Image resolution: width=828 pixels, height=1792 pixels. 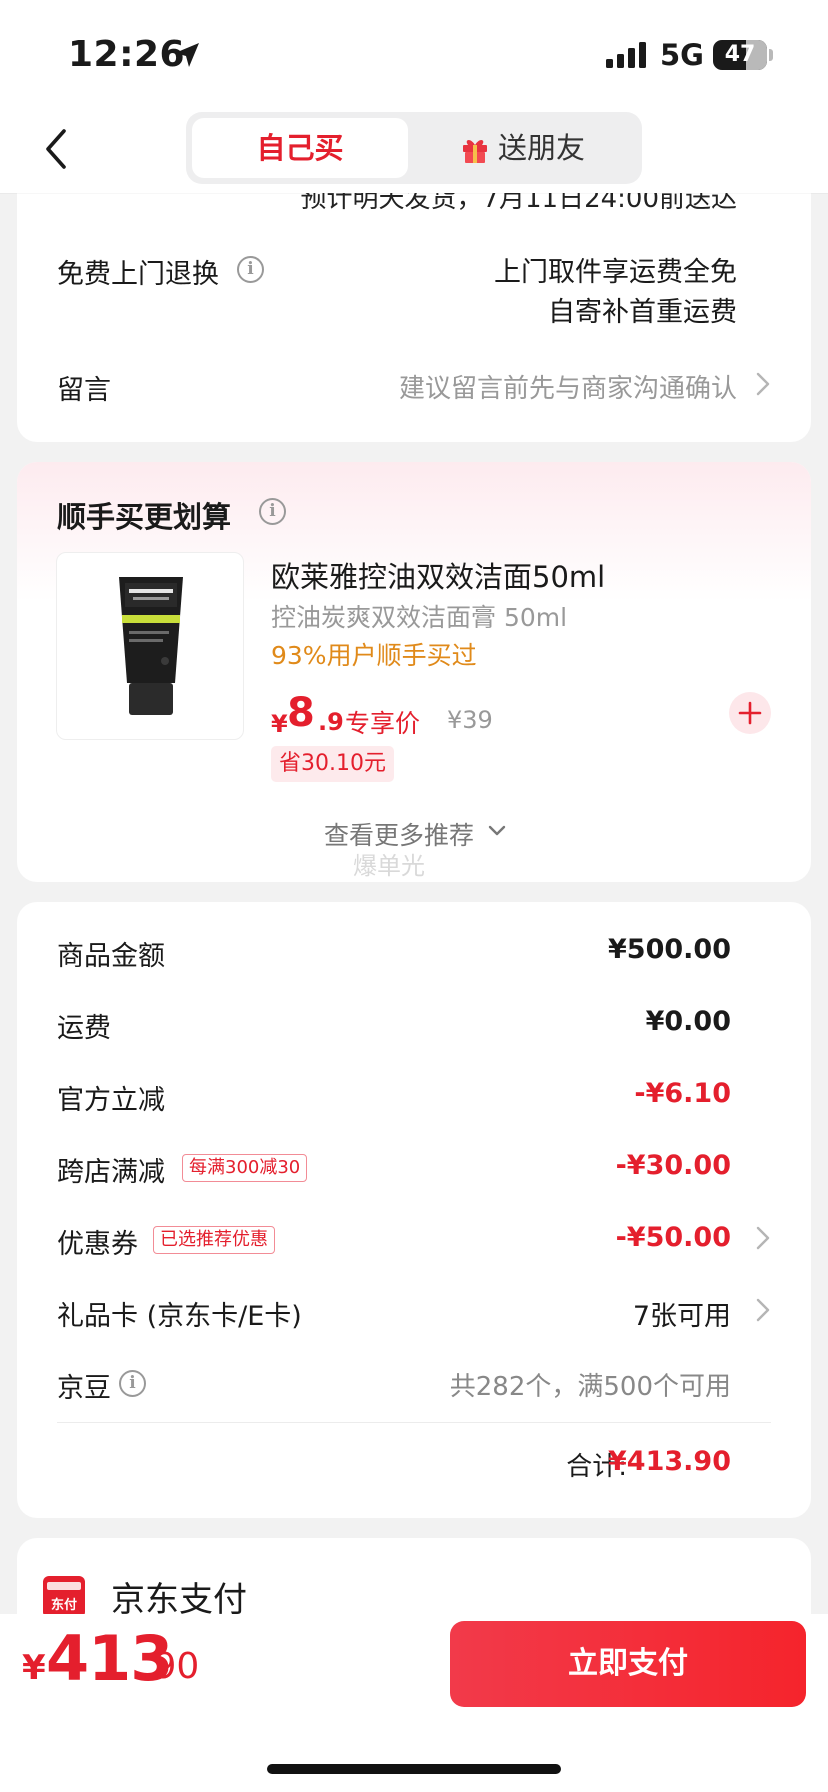 I want to click on pay-now-button: 立即支付, so click(x=628, y=1664).